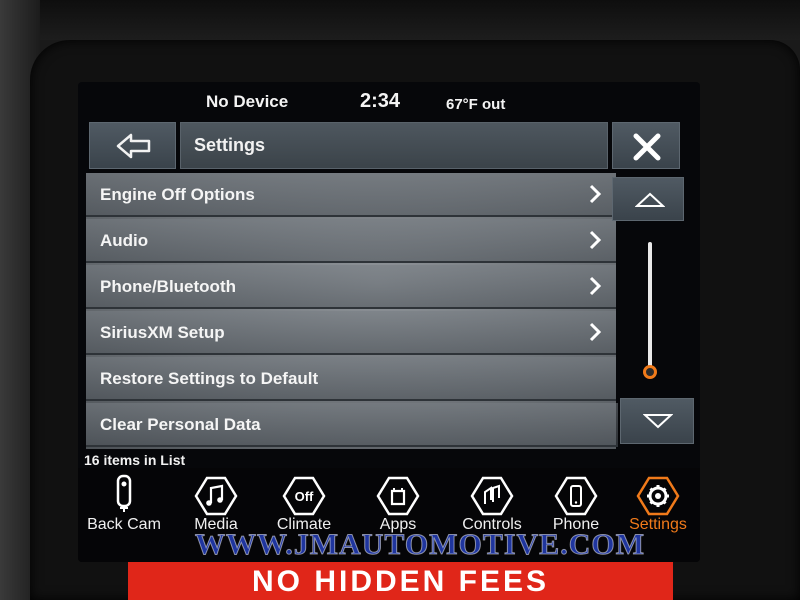  I want to click on chevron-up-icon, so click(650, 199).